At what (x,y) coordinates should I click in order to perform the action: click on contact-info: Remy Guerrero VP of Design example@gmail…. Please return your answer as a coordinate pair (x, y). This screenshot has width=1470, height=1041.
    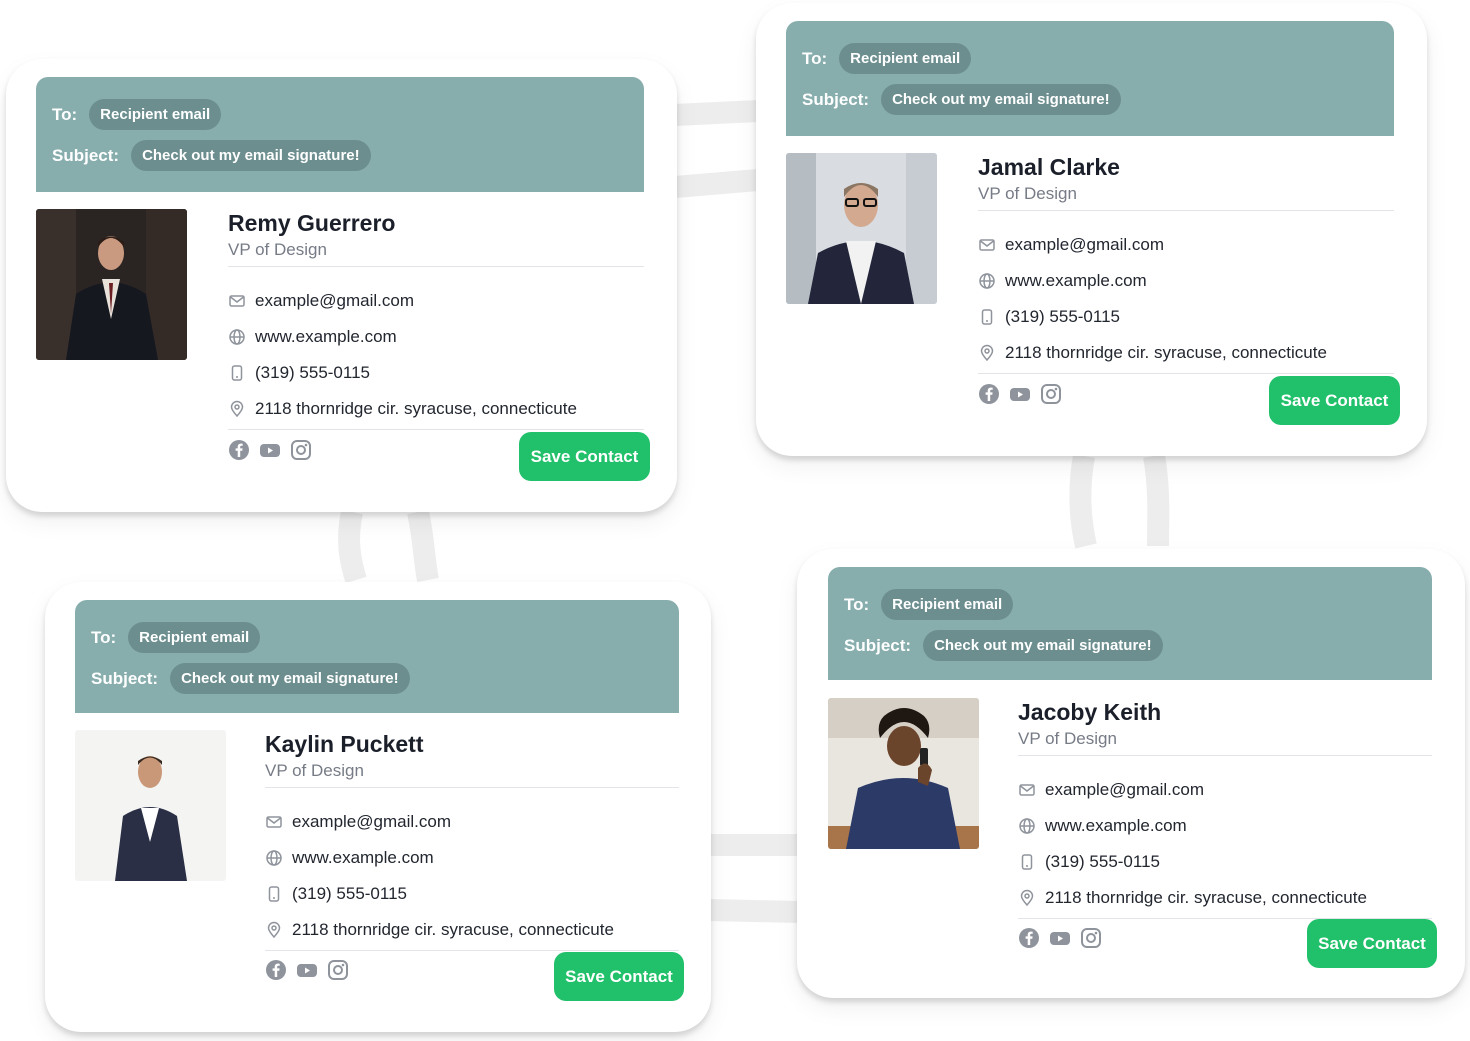
    Looking at the image, I should click on (436, 319).